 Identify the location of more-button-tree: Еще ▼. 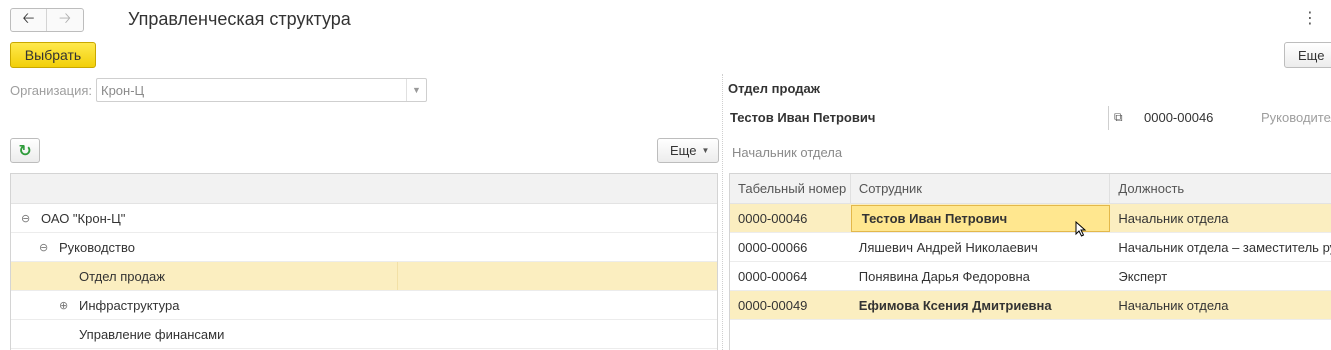
(688, 150).